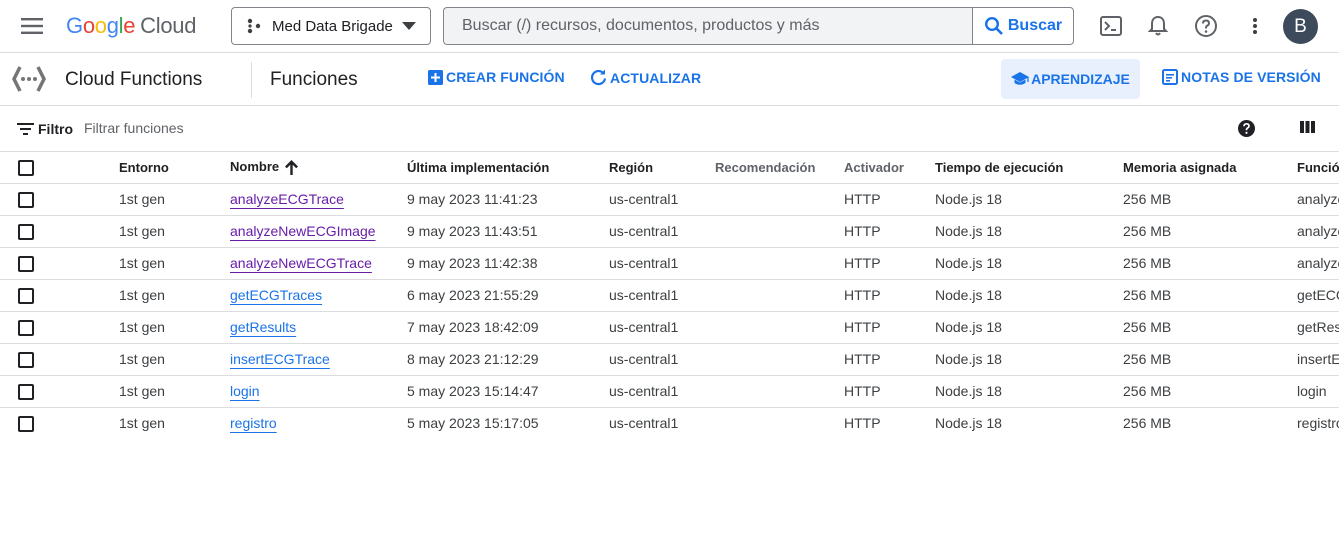 The width and height of the screenshot is (1339, 547). I want to click on row-name-cell: getECGTraces, so click(318, 295).